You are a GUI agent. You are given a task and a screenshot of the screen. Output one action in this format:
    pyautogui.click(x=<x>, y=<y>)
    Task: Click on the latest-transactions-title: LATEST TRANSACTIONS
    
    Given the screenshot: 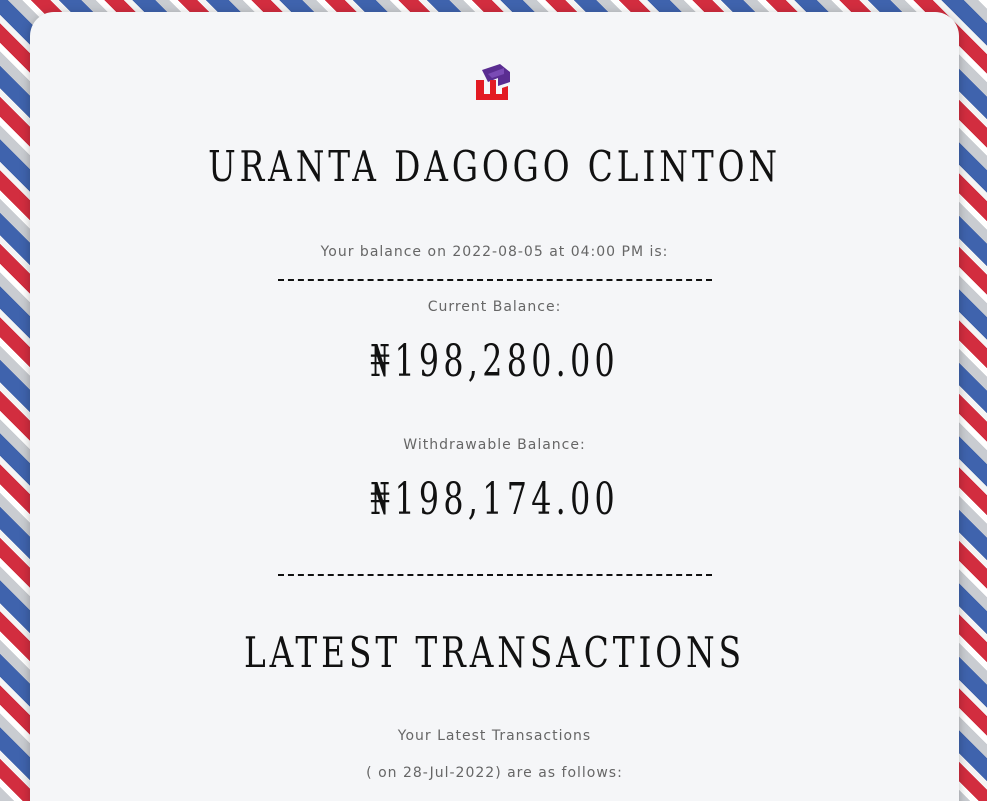 What is the action you would take?
    pyautogui.click(x=494, y=652)
    